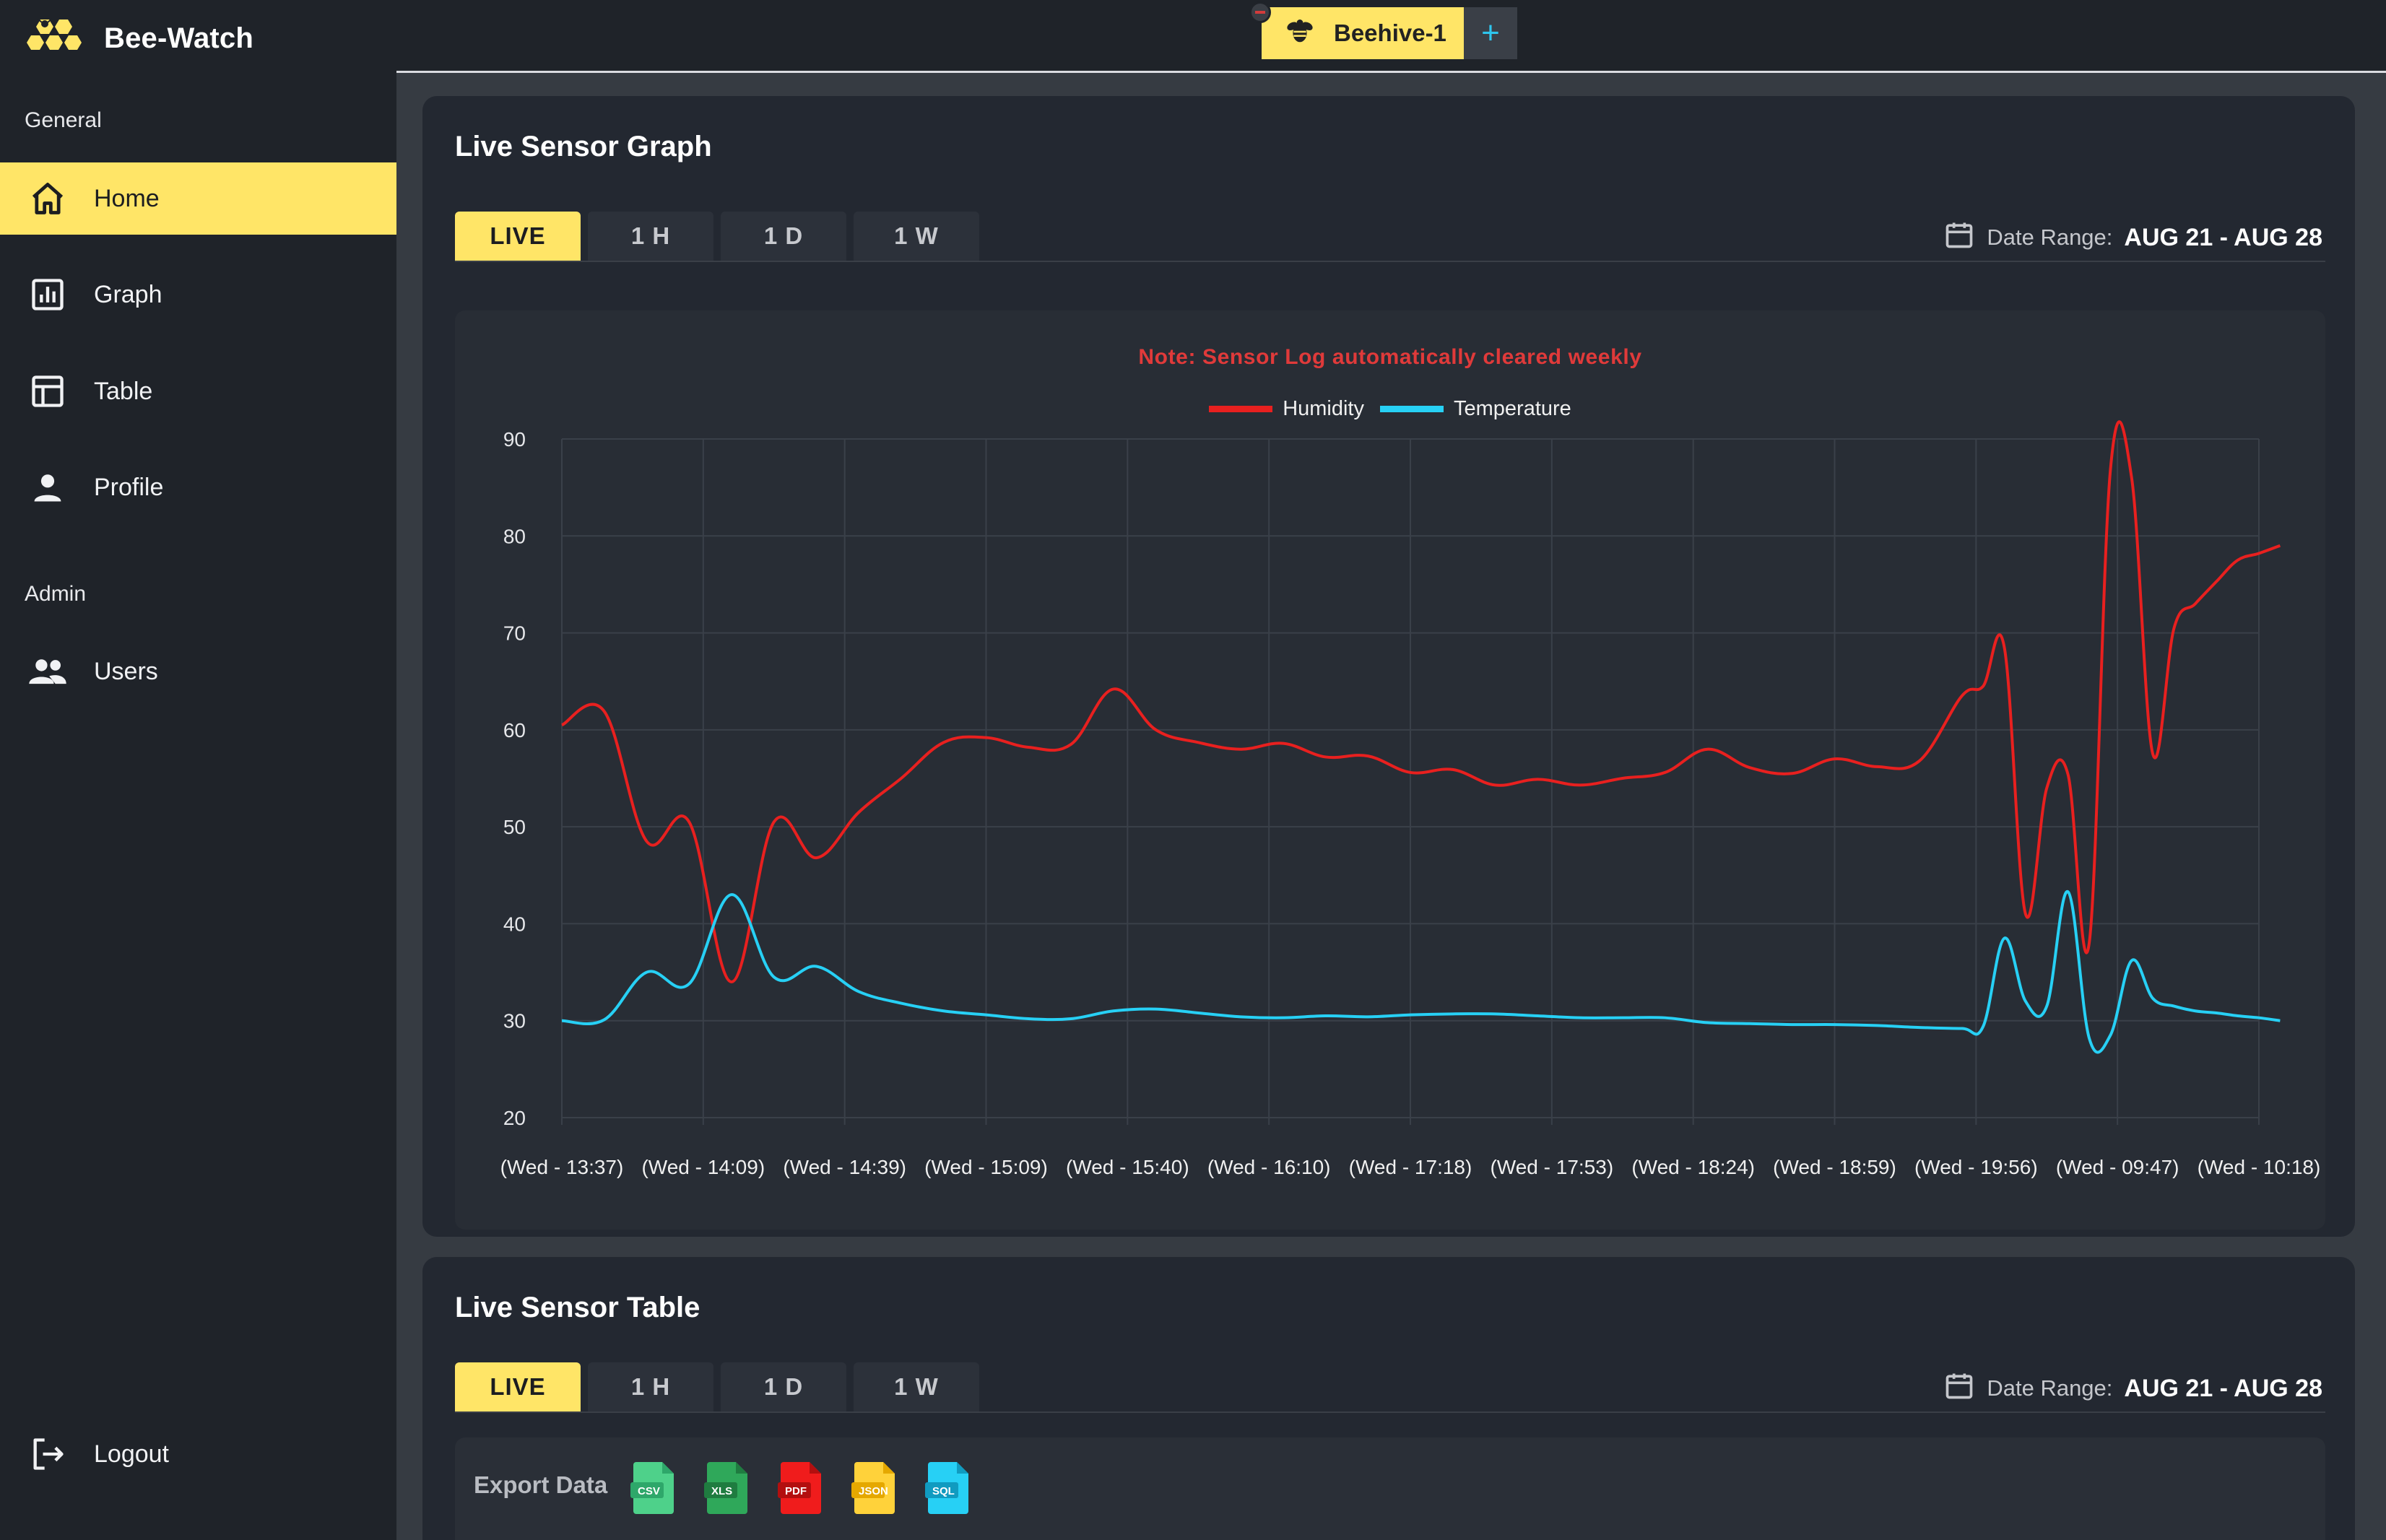 This screenshot has width=2386, height=1540. Describe the element at coordinates (796, 1491) in the screenshot. I see `pdf-tag: PDF` at that location.